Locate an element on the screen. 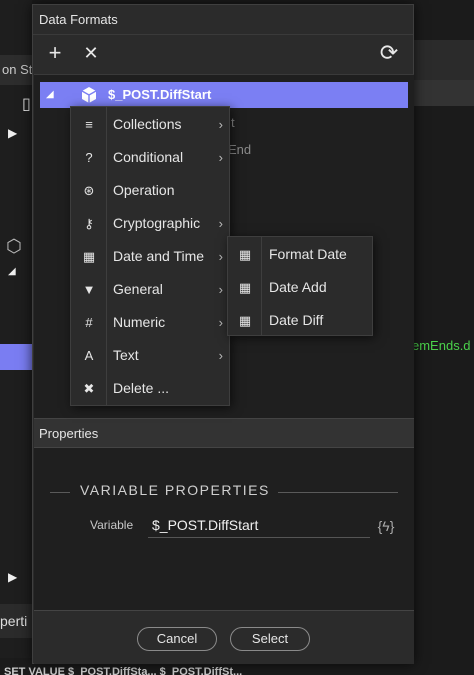  delete-icon: ✖ is located at coordinates (89, 388).